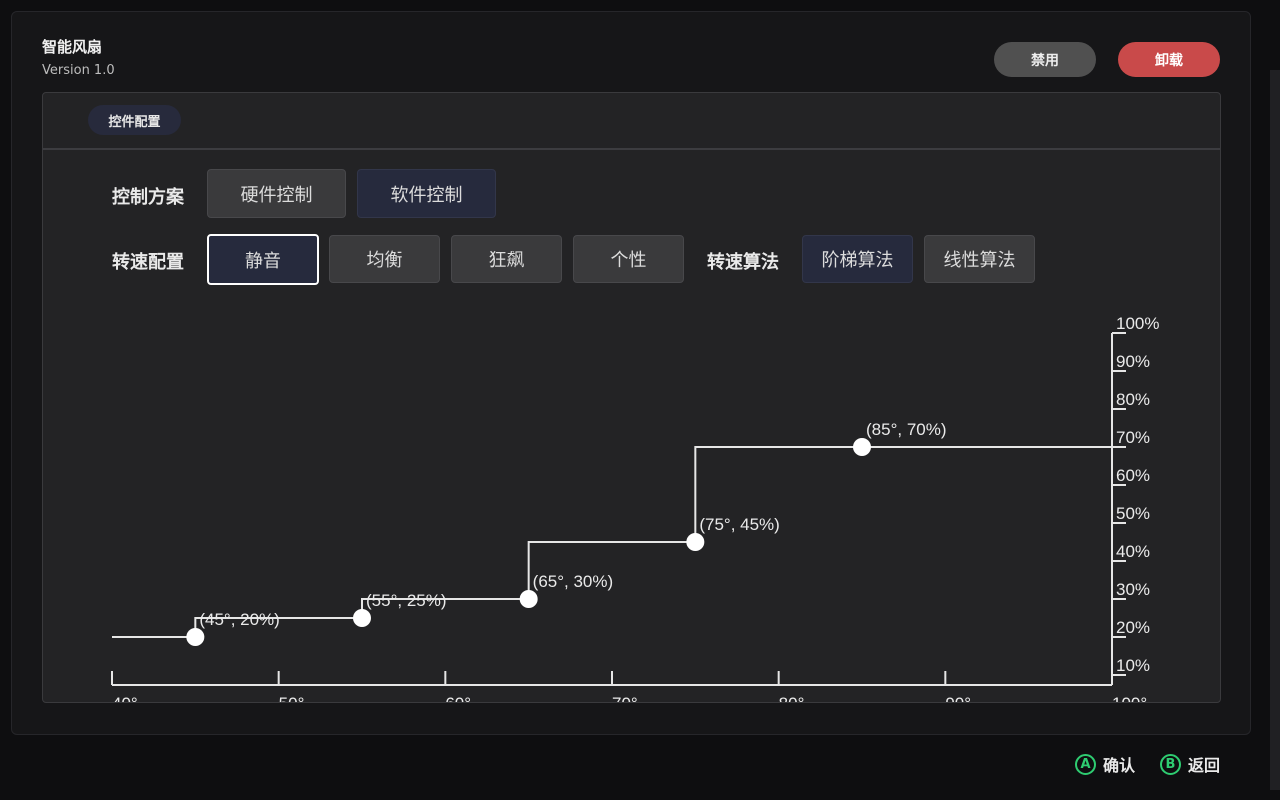  Describe the element at coordinates (1119, 765) in the screenshot. I see `confirm-label: 确认` at that location.